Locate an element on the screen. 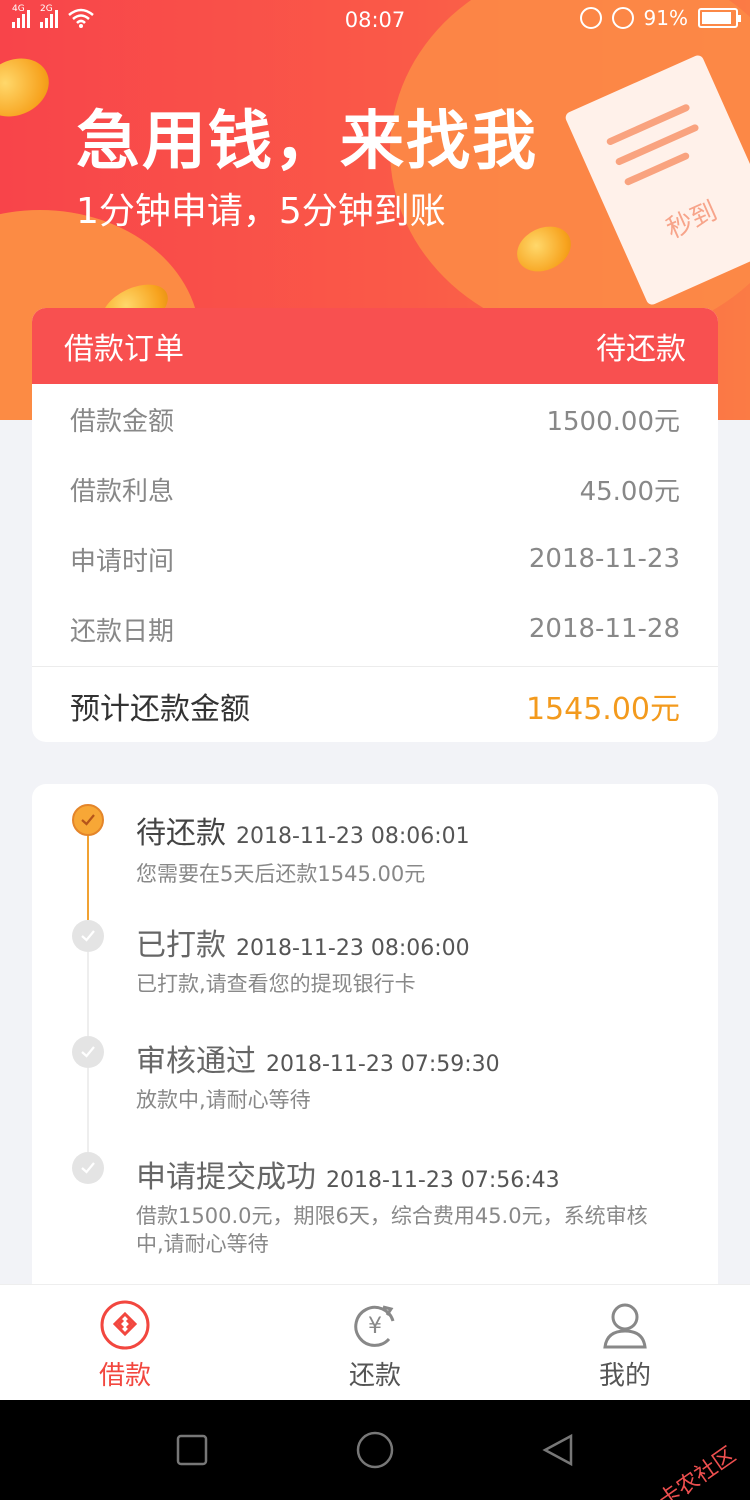 The height and width of the screenshot is (1500, 750). step-time: 2018-11-23 08:06:01 is located at coordinates (353, 836).